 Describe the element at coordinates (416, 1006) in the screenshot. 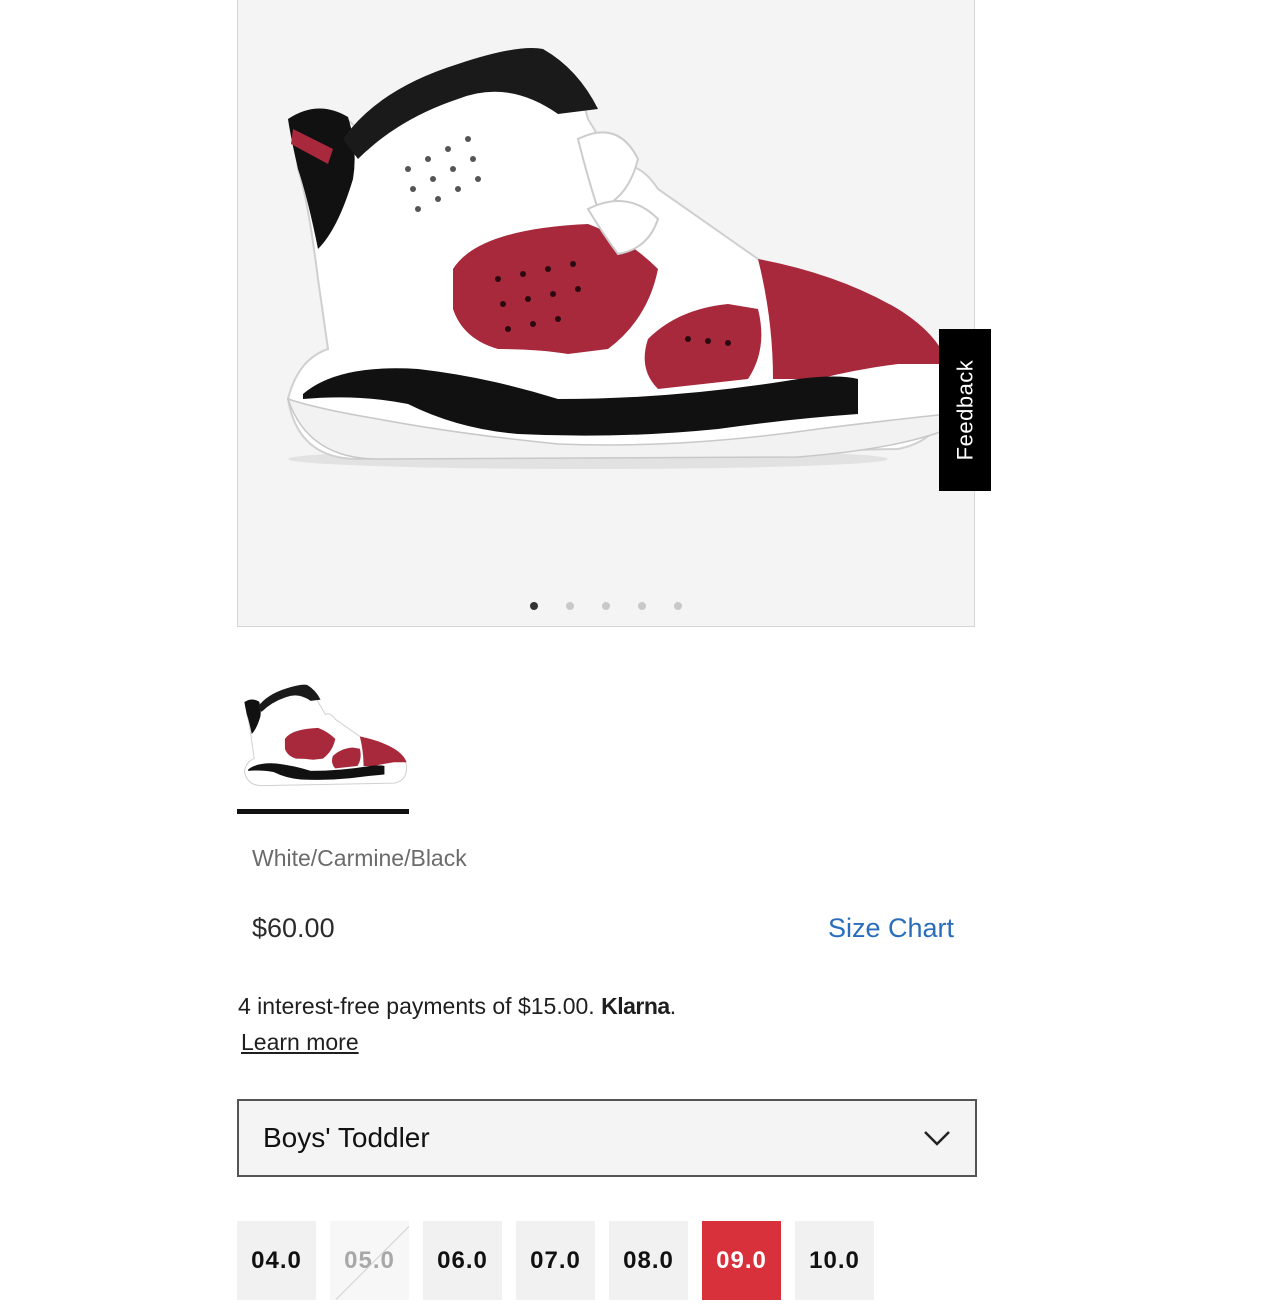

I see `klarna-payment-text: 4 interest-free payments of $15.00.` at that location.